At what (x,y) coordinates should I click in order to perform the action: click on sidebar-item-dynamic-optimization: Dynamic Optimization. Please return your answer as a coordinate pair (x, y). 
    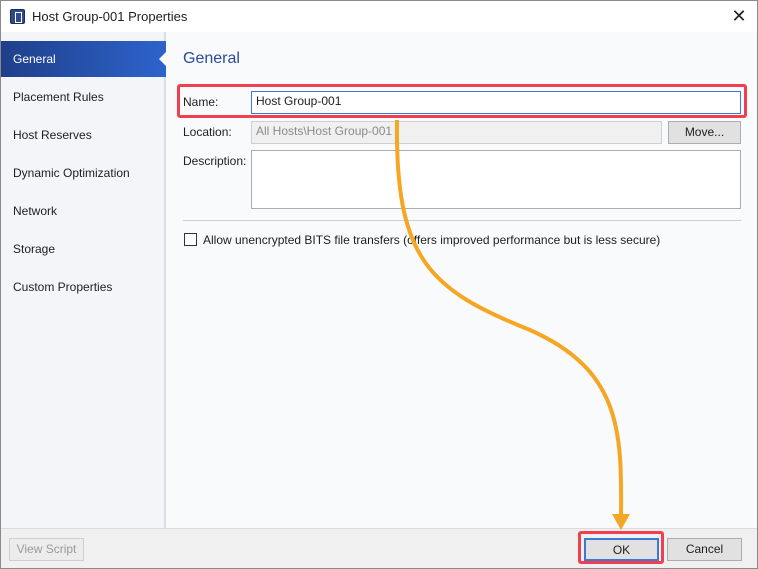
    Looking at the image, I should click on (83, 173).